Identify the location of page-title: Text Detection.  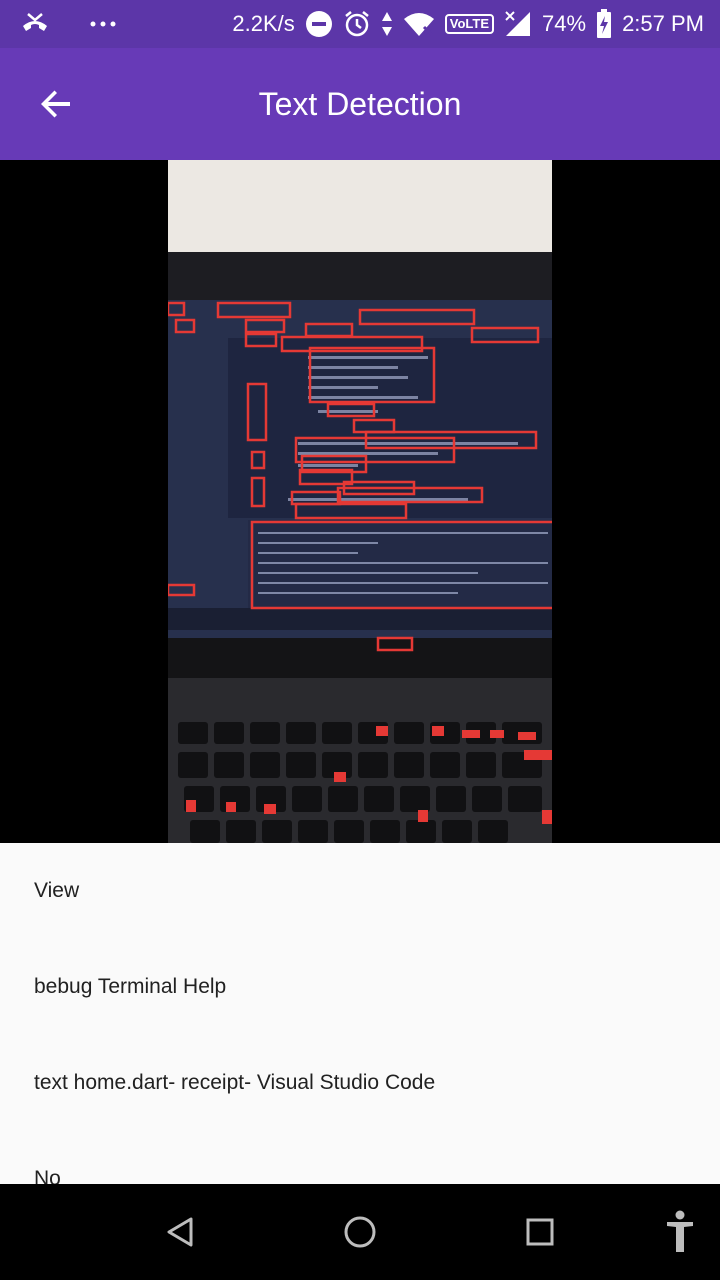
(360, 104).